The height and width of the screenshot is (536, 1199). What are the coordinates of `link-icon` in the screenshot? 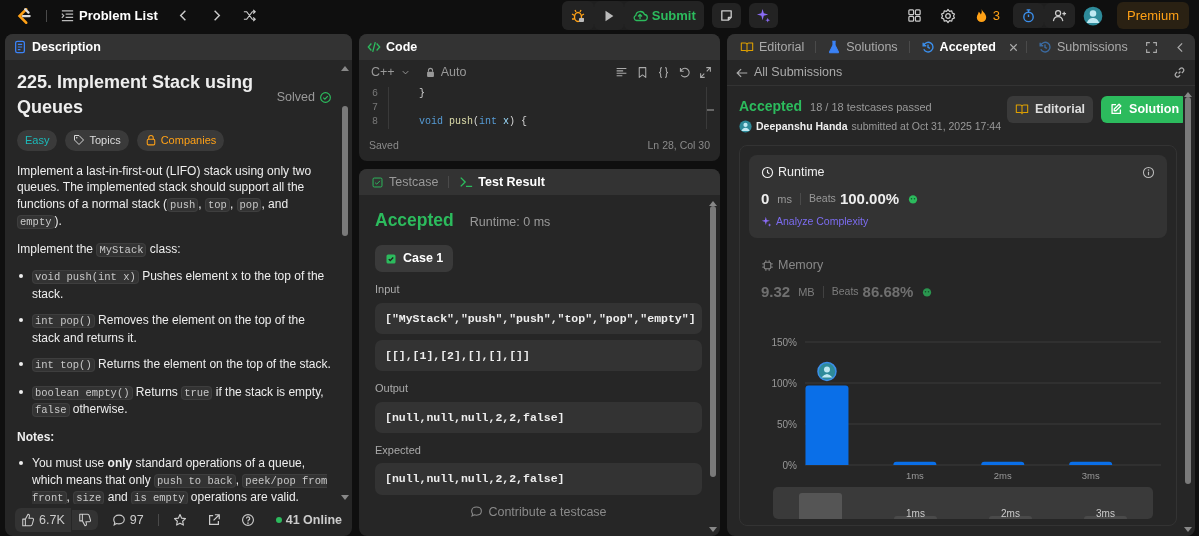 It's located at (1179, 73).